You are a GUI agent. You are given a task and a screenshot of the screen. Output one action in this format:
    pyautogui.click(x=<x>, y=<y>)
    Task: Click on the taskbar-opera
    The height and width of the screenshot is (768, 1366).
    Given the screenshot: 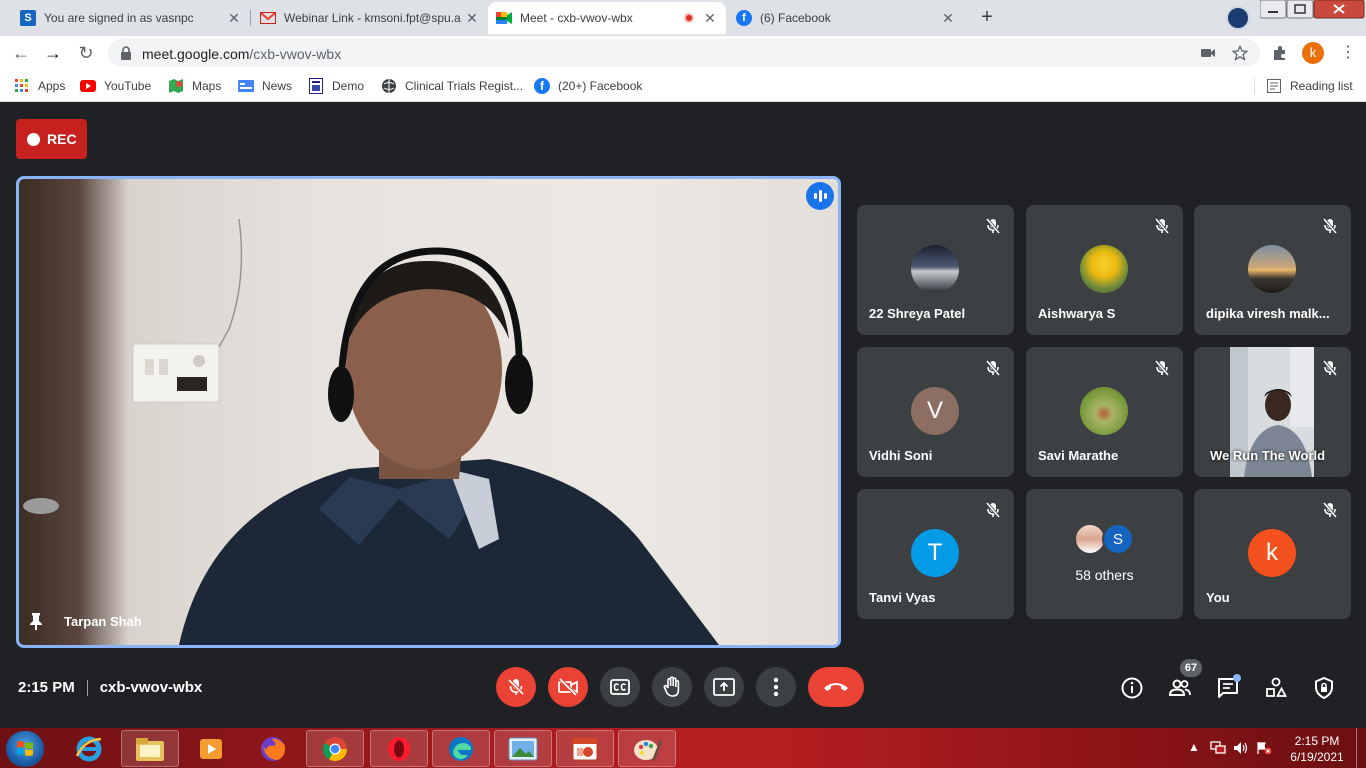 What is the action you would take?
    pyautogui.click(x=399, y=748)
    